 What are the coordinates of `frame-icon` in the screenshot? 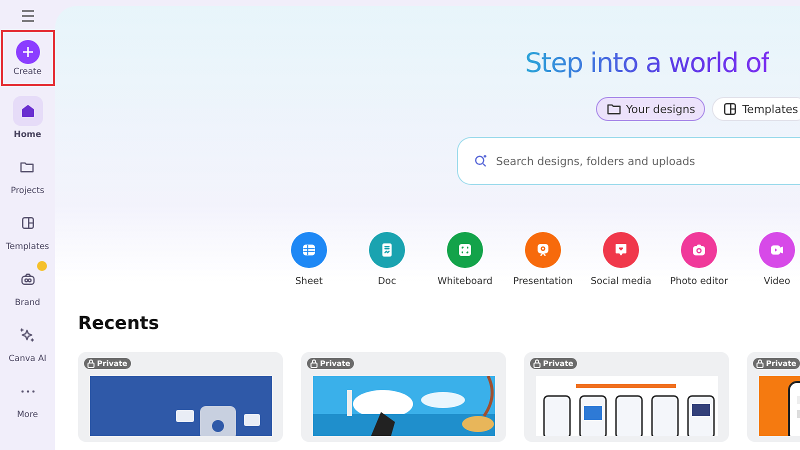 It's located at (465, 250).